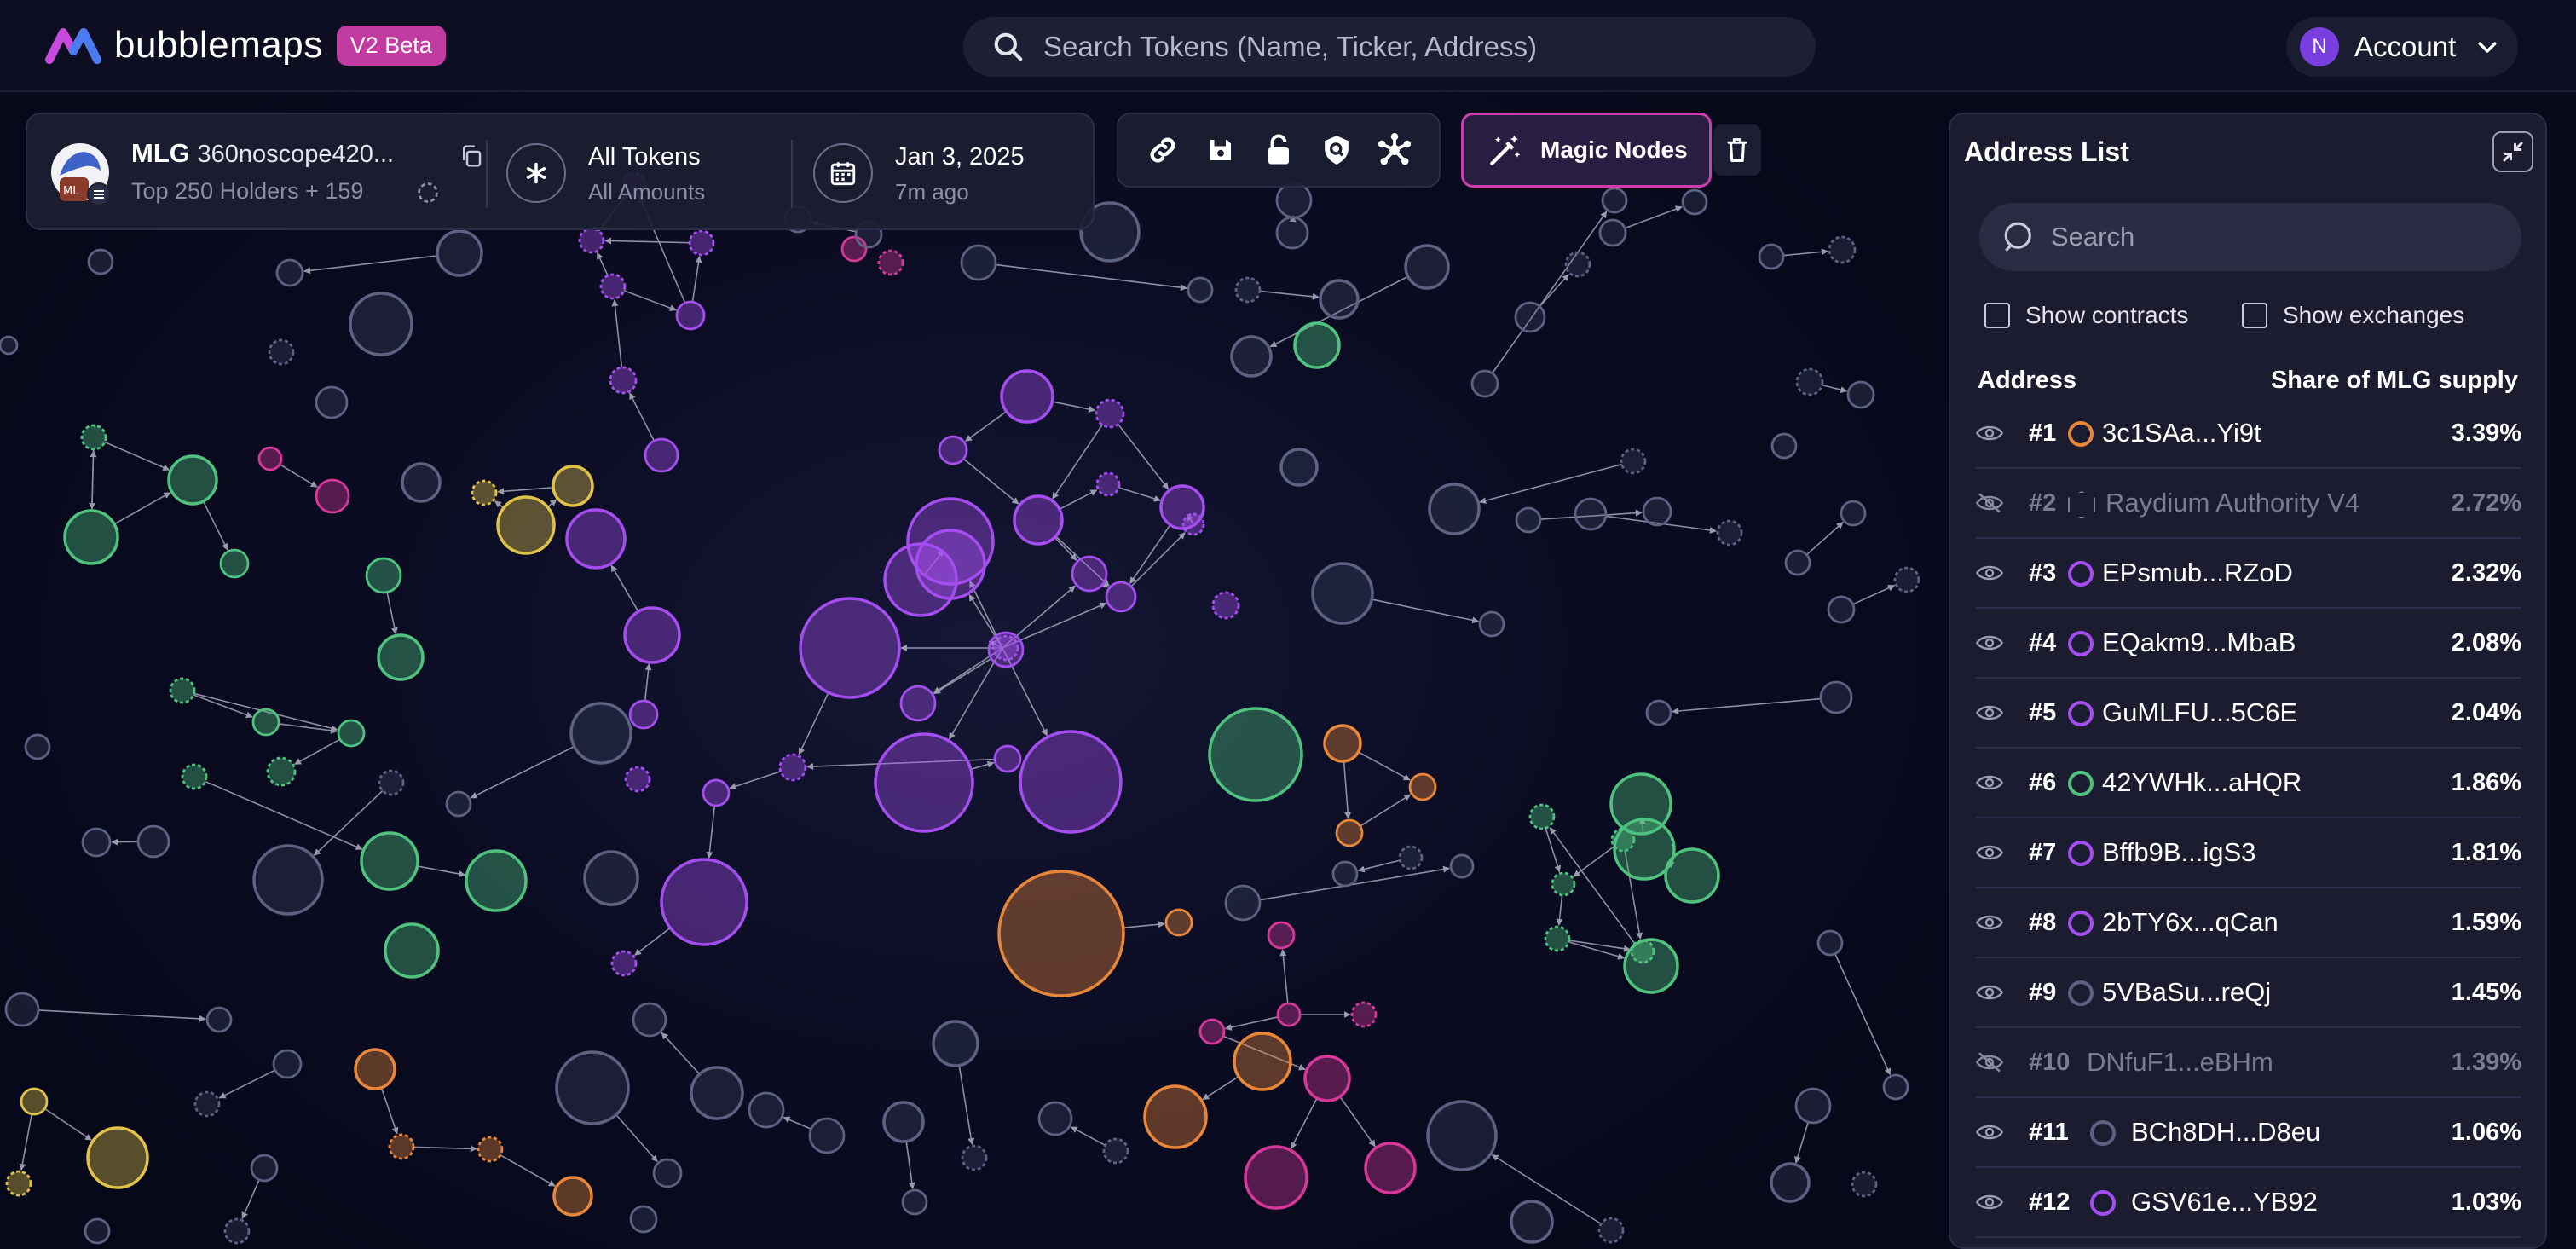 This screenshot has width=2576, height=1249. Describe the element at coordinates (2248, 504) in the screenshot. I see `address-row: #2 Raydium Authority V4 2.72%` at that location.